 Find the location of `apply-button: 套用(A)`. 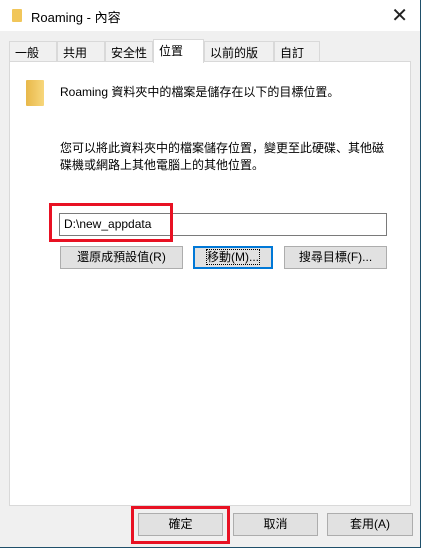

apply-button: 套用(A) is located at coordinates (370, 524).